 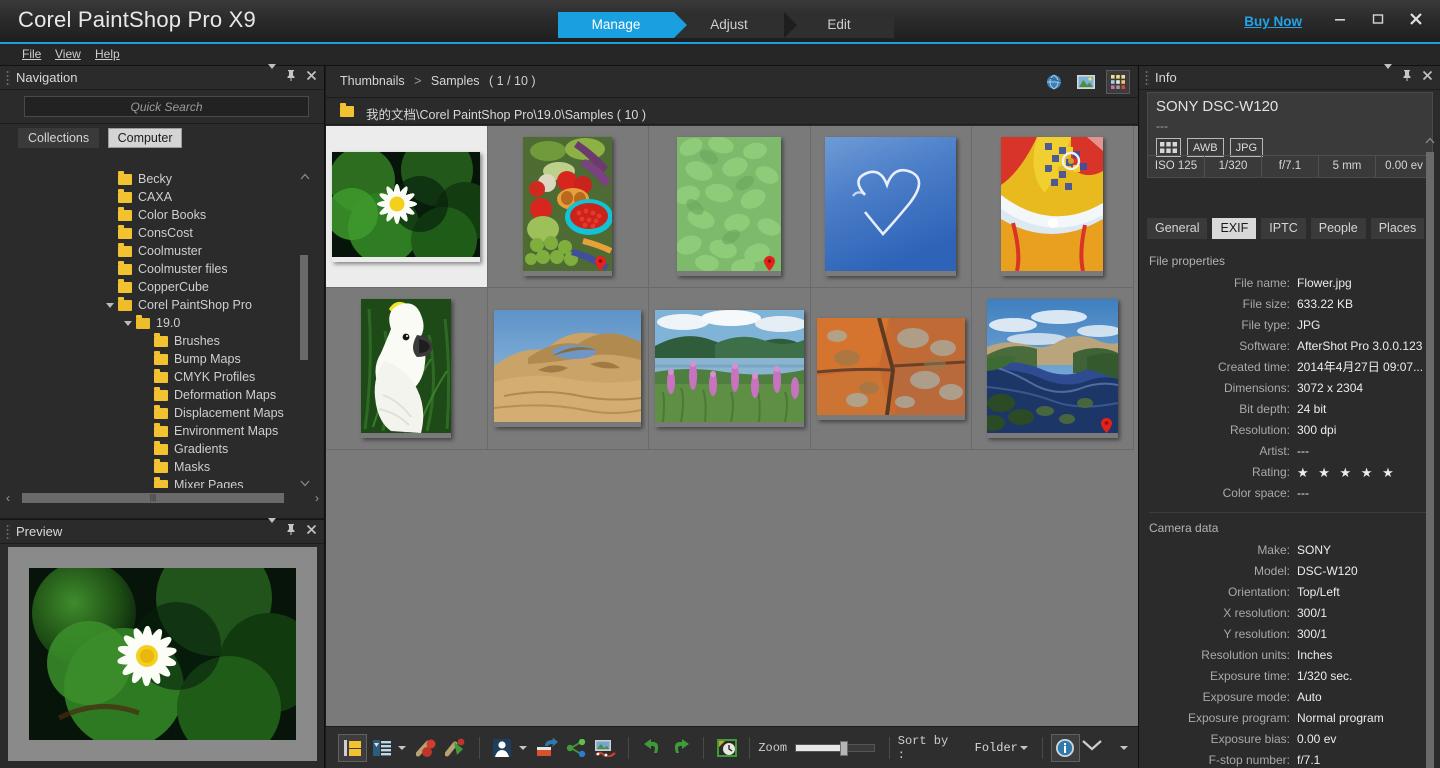 I want to click on share-export-icon, so click(x=547, y=748).